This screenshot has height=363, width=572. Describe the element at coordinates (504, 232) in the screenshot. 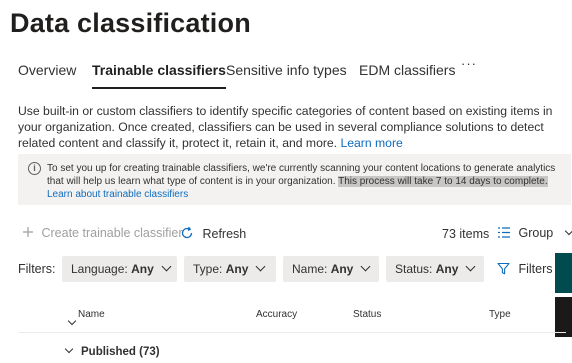

I see `group-list-icon` at that location.